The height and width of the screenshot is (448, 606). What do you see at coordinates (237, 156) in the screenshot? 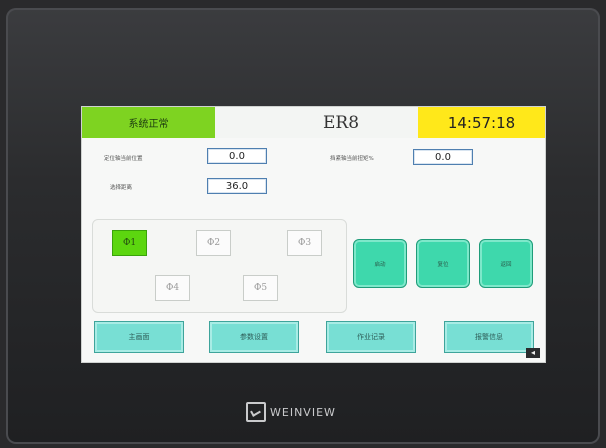
I see `position-value-field: 0.0` at bounding box center [237, 156].